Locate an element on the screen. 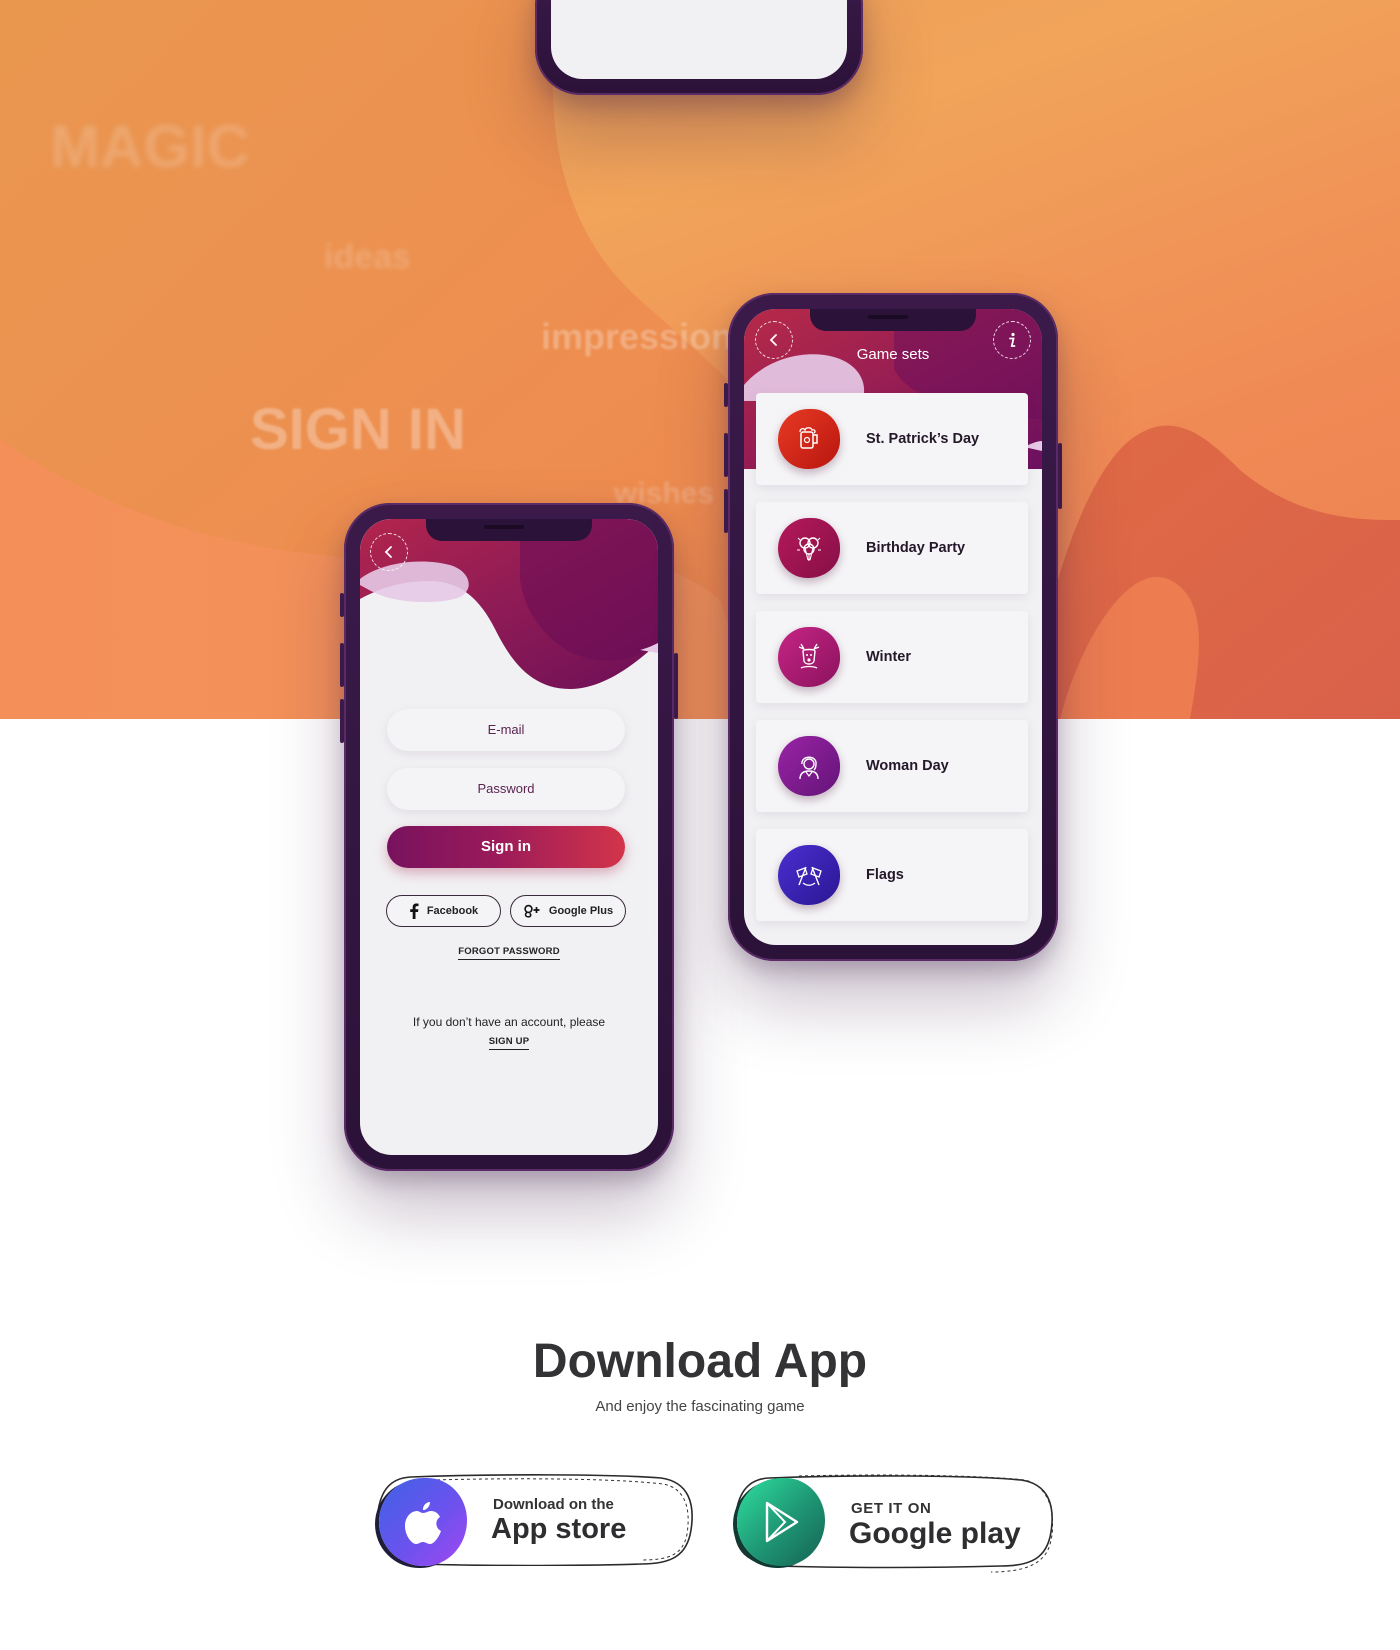  app-store-button: Download on the App store is located at coordinates (533, 1520).